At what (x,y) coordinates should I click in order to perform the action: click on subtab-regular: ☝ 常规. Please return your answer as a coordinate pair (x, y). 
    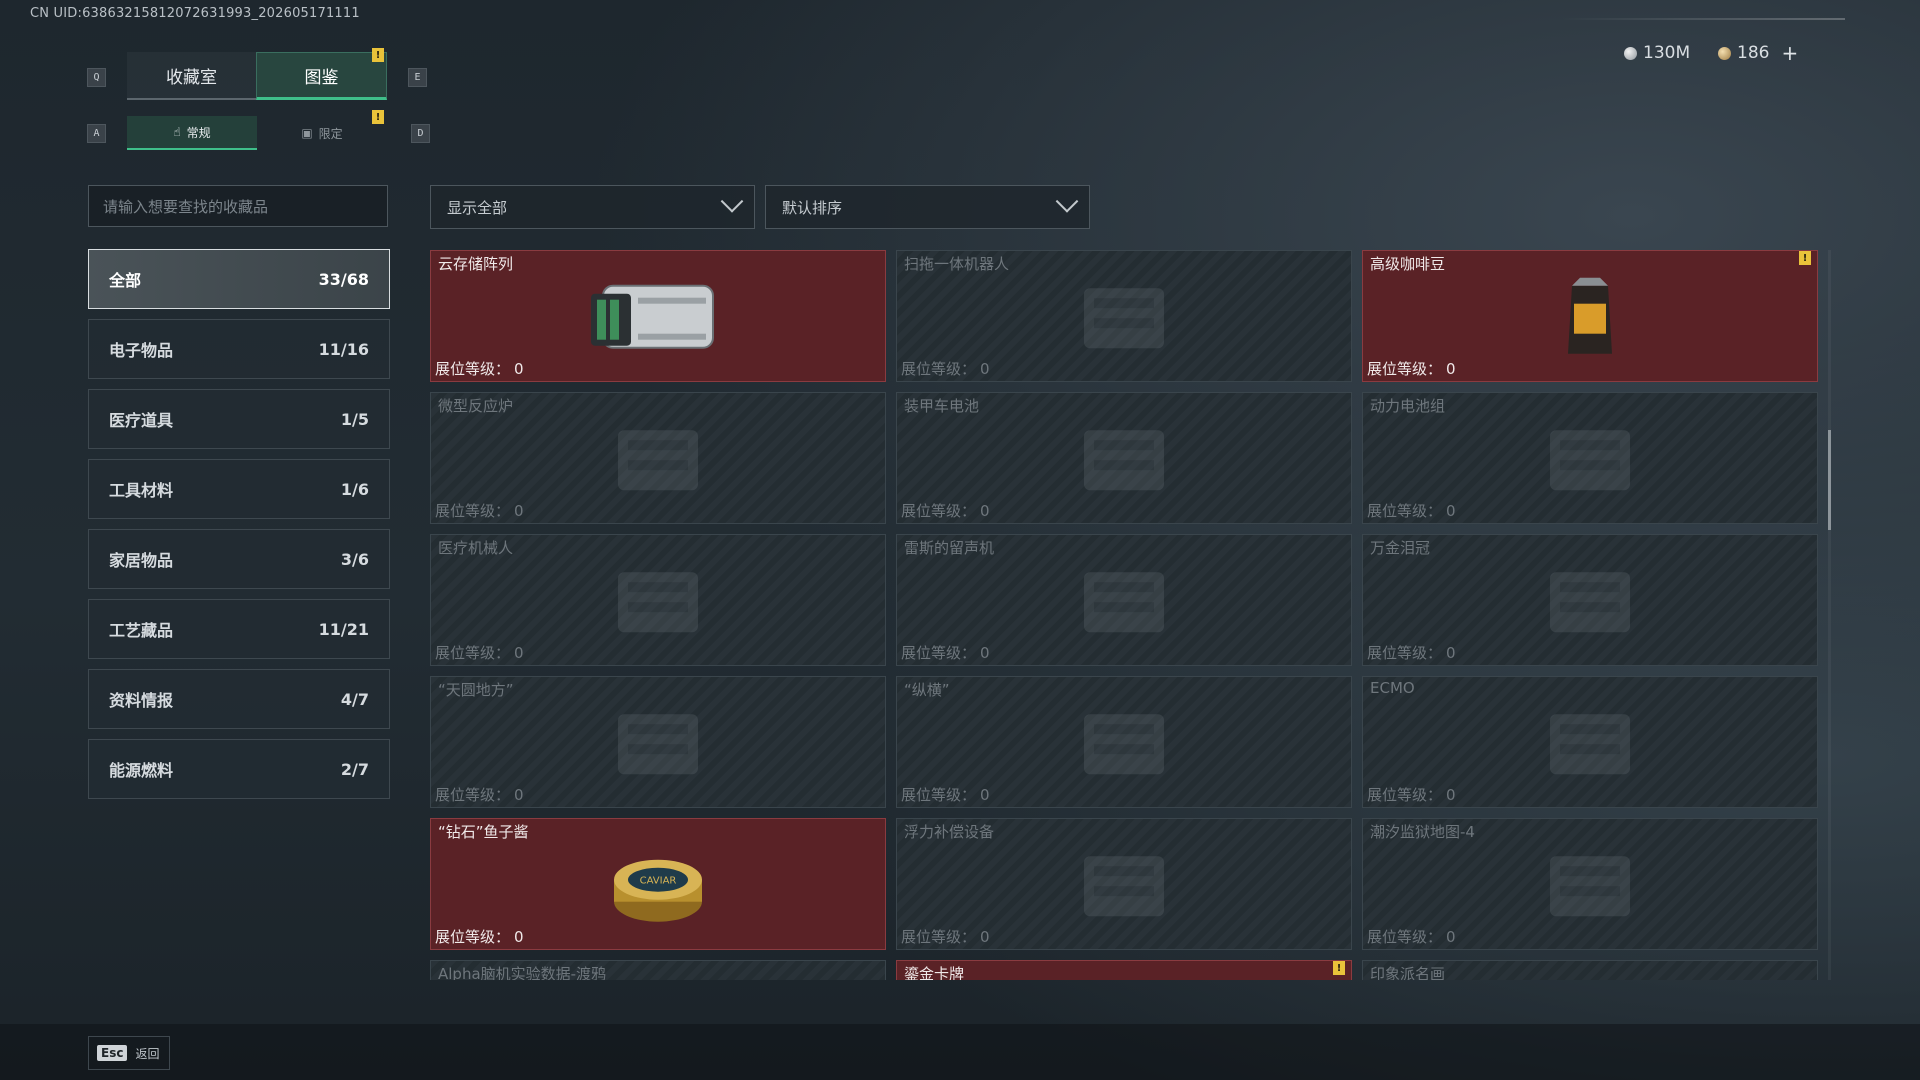
    Looking at the image, I should click on (192, 133).